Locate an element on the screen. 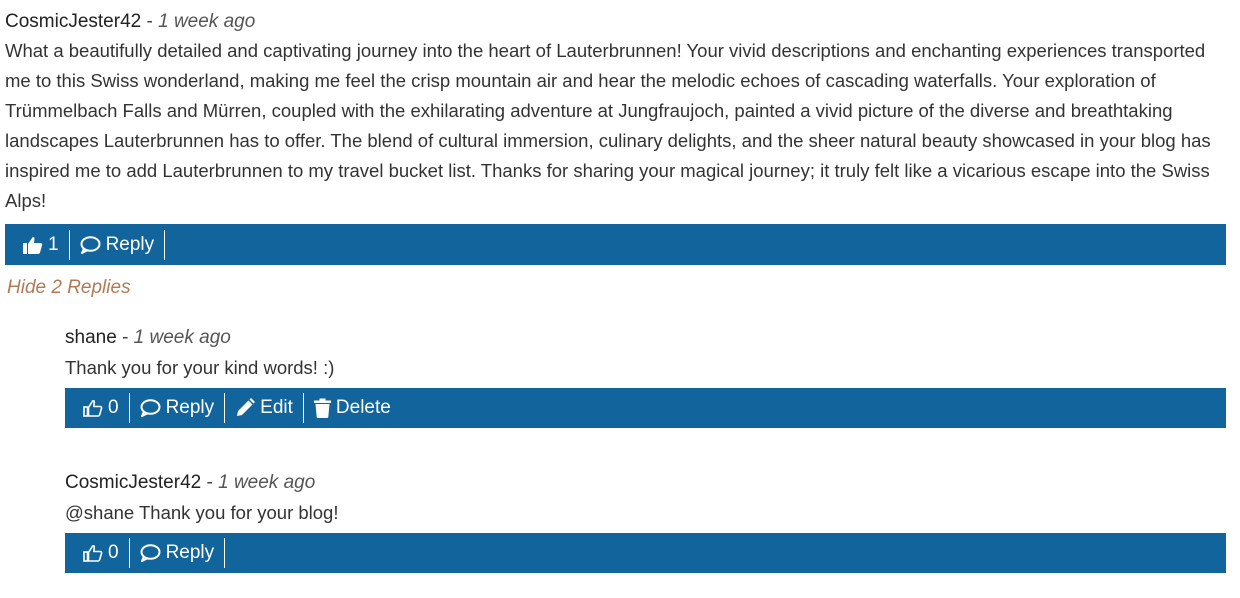 The height and width of the screenshot is (598, 1240). edit-button: Edit is located at coordinates (264, 408).